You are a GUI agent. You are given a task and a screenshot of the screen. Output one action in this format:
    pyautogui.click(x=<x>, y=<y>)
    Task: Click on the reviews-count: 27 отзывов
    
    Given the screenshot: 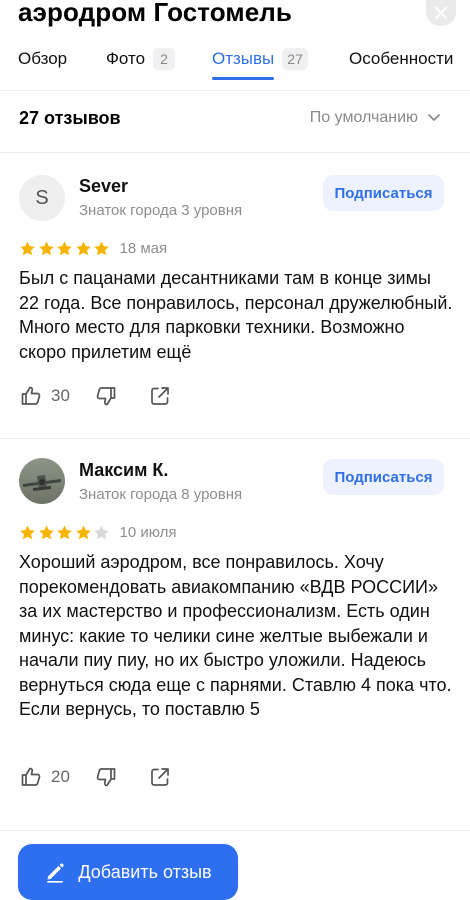 What is the action you would take?
    pyautogui.click(x=70, y=118)
    